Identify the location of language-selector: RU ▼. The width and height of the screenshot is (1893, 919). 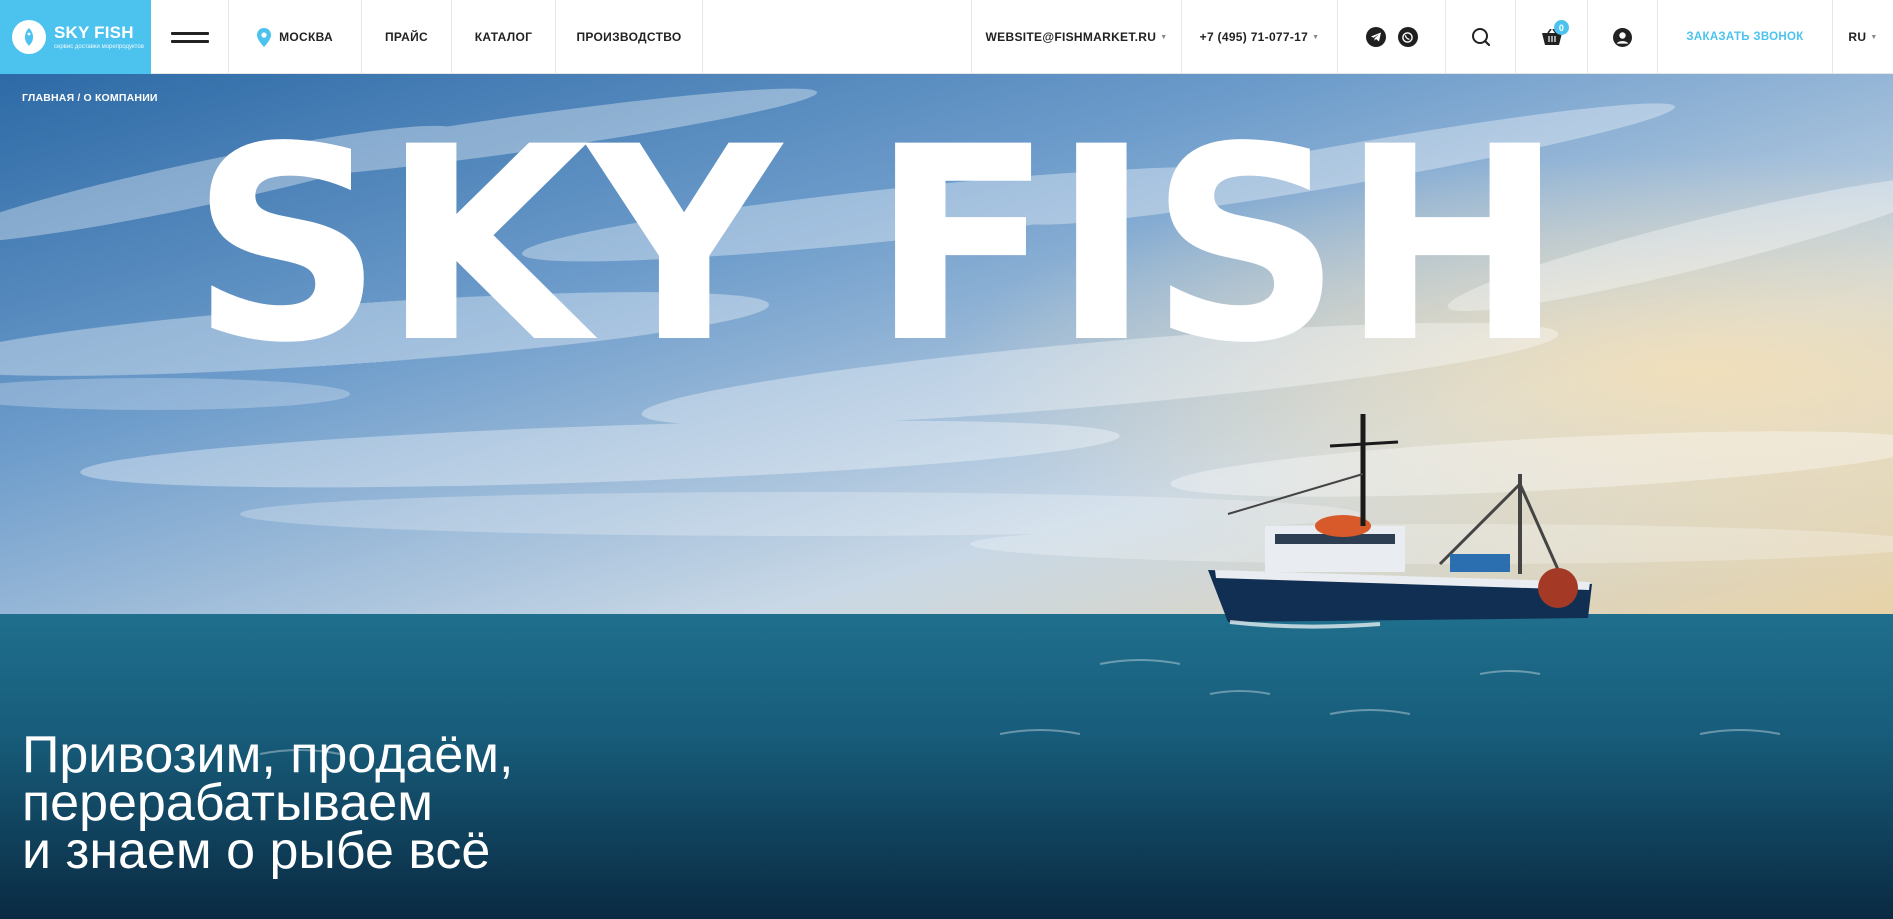
(1863, 37).